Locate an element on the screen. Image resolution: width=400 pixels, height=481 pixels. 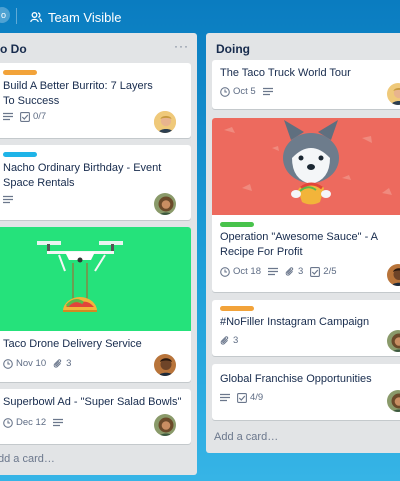
card-taco-truck-world-tour: The Taco Truck World Tour Oct 5 is located at coordinates (306, 84).